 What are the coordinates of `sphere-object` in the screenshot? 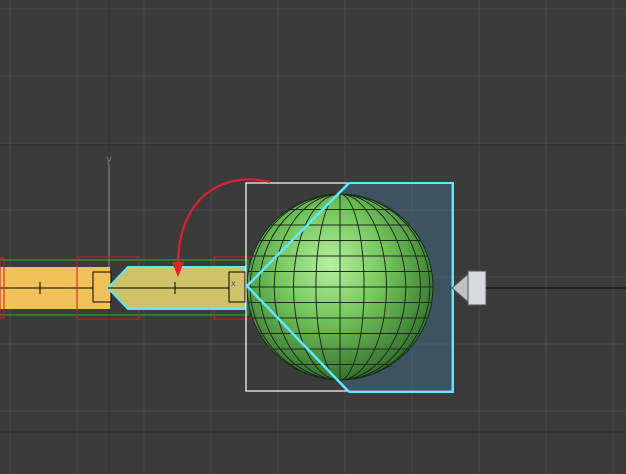 It's located at (340, 287).